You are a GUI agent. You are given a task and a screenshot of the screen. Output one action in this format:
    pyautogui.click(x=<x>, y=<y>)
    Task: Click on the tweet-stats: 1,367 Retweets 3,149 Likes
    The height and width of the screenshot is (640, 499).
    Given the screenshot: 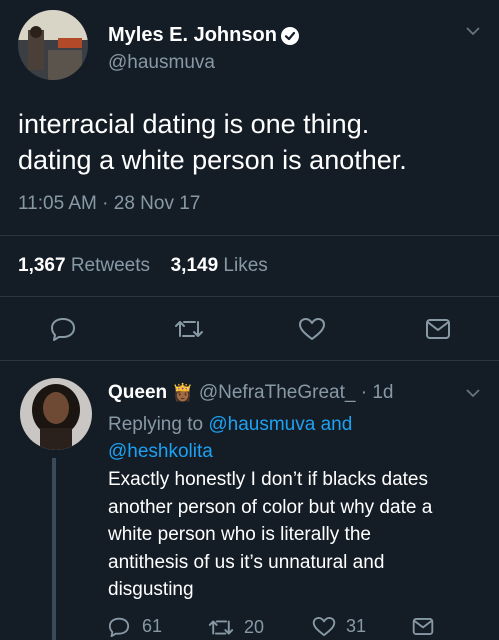 What is the action you would take?
    pyautogui.click(x=143, y=266)
    